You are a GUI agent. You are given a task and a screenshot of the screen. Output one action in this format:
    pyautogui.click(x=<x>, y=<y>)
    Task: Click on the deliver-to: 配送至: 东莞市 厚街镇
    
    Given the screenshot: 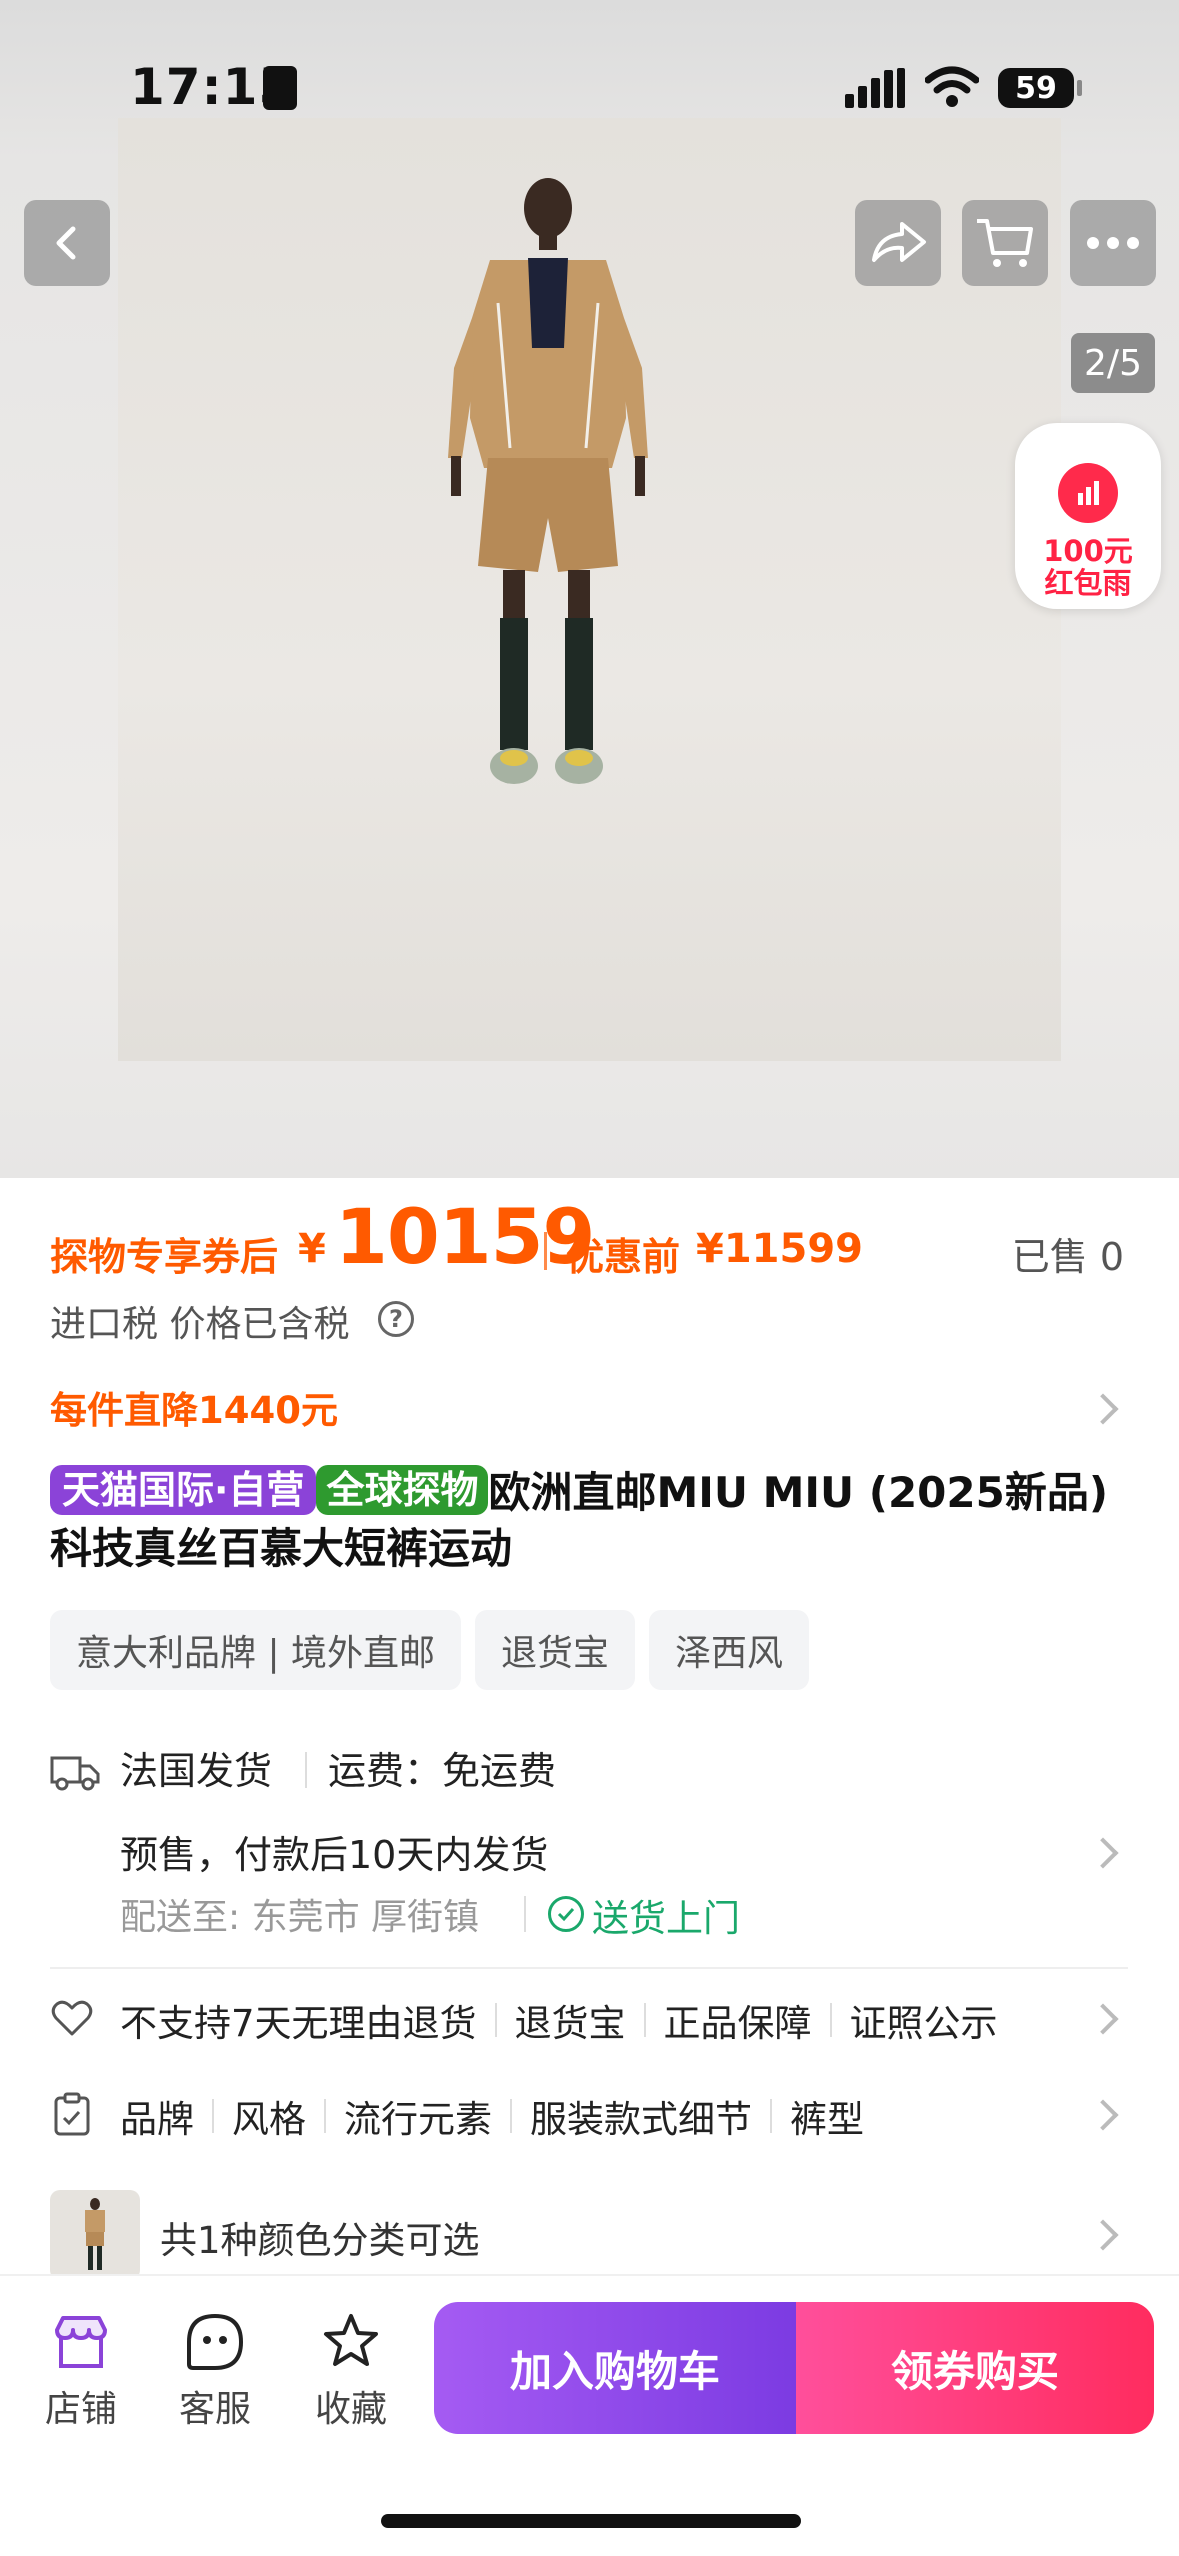 What is the action you would take?
    pyautogui.click(x=299, y=1914)
    